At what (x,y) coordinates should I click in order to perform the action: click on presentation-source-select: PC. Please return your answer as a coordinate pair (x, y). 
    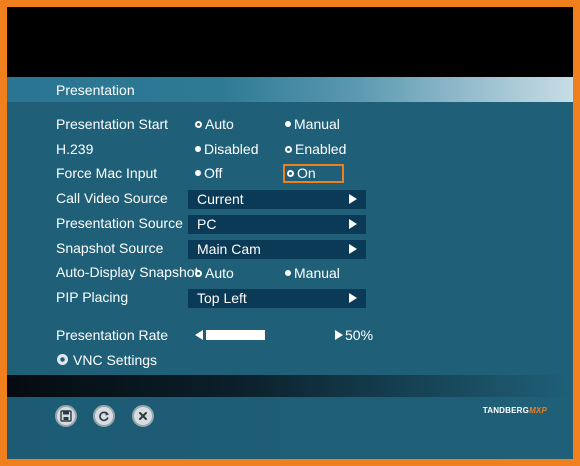
    Looking at the image, I should click on (277, 224).